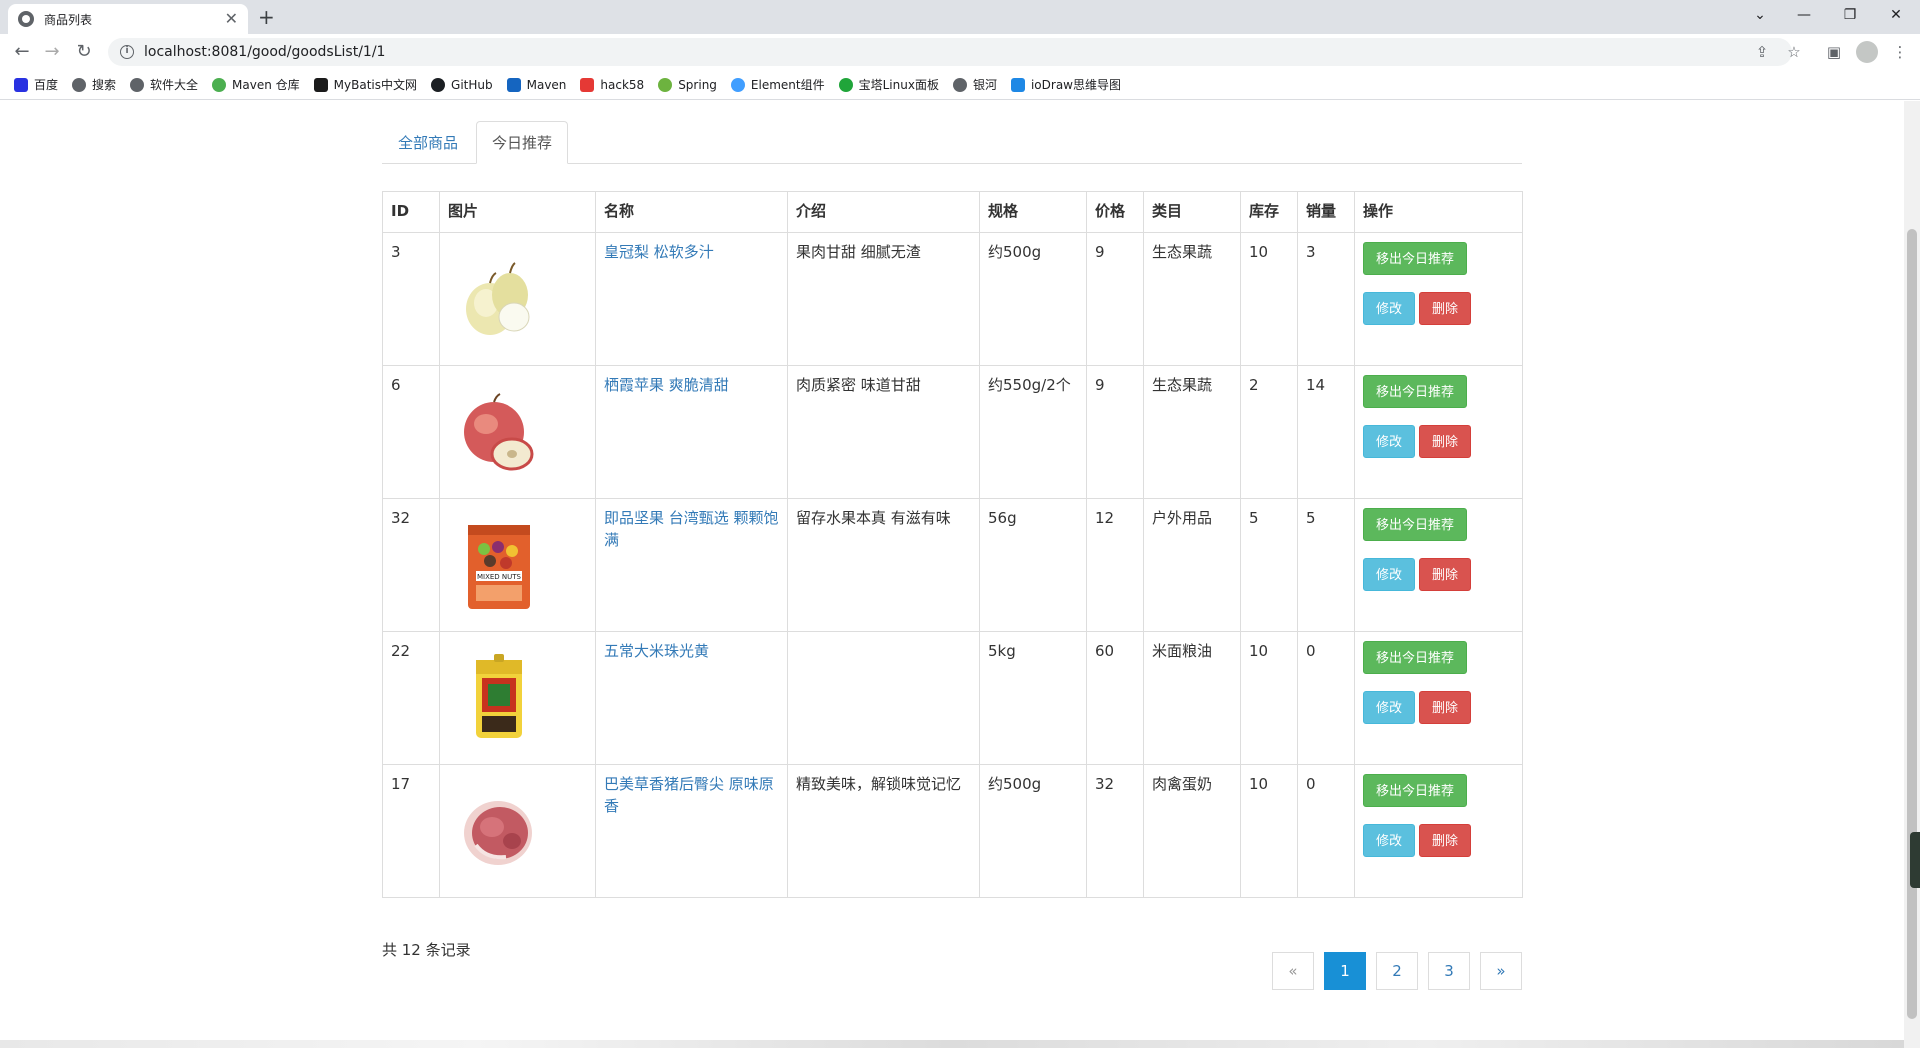 This screenshot has width=1920, height=1048. I want to click on url-text: localhost:8081/good/goodsList/1/1, so click(264, 52).